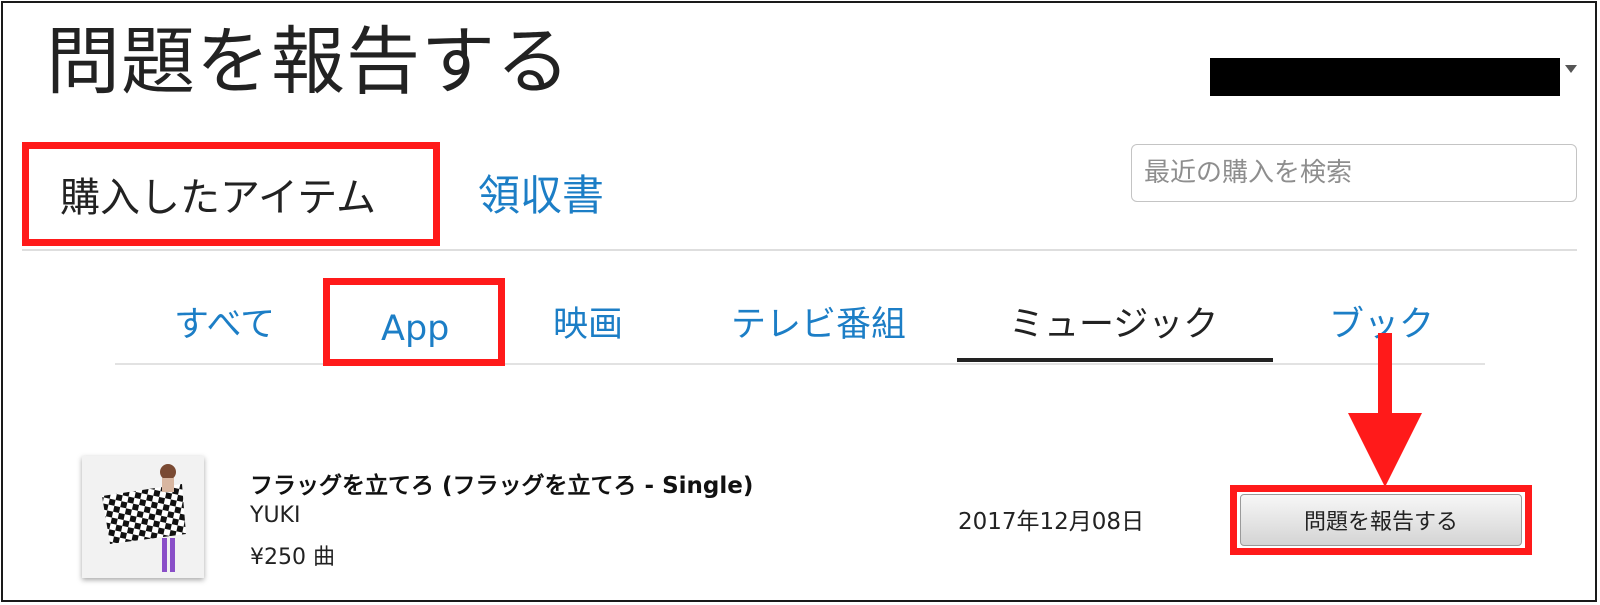  Describe the element at coordinates (1113, 325) in the screenshot. I see `category-tab-music: ミュージック` at that location.